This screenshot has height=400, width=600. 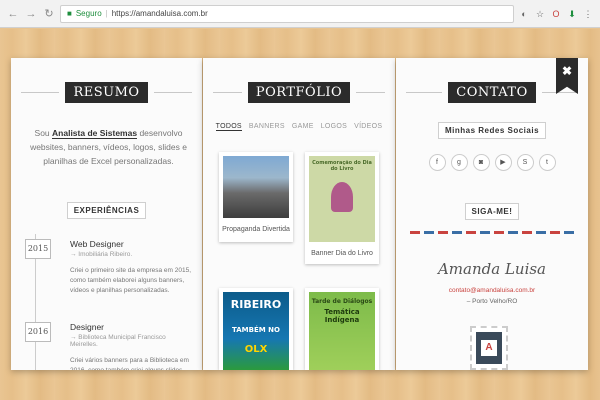 I want to click on instagram-icon: ◙, so click(x=481, y=162).